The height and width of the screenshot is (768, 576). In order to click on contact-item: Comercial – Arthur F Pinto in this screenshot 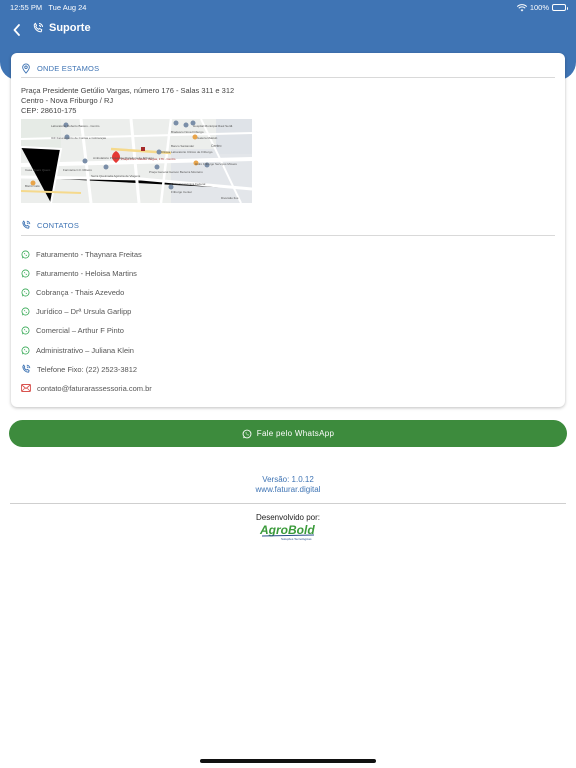, I will do `click(288, 330)`.